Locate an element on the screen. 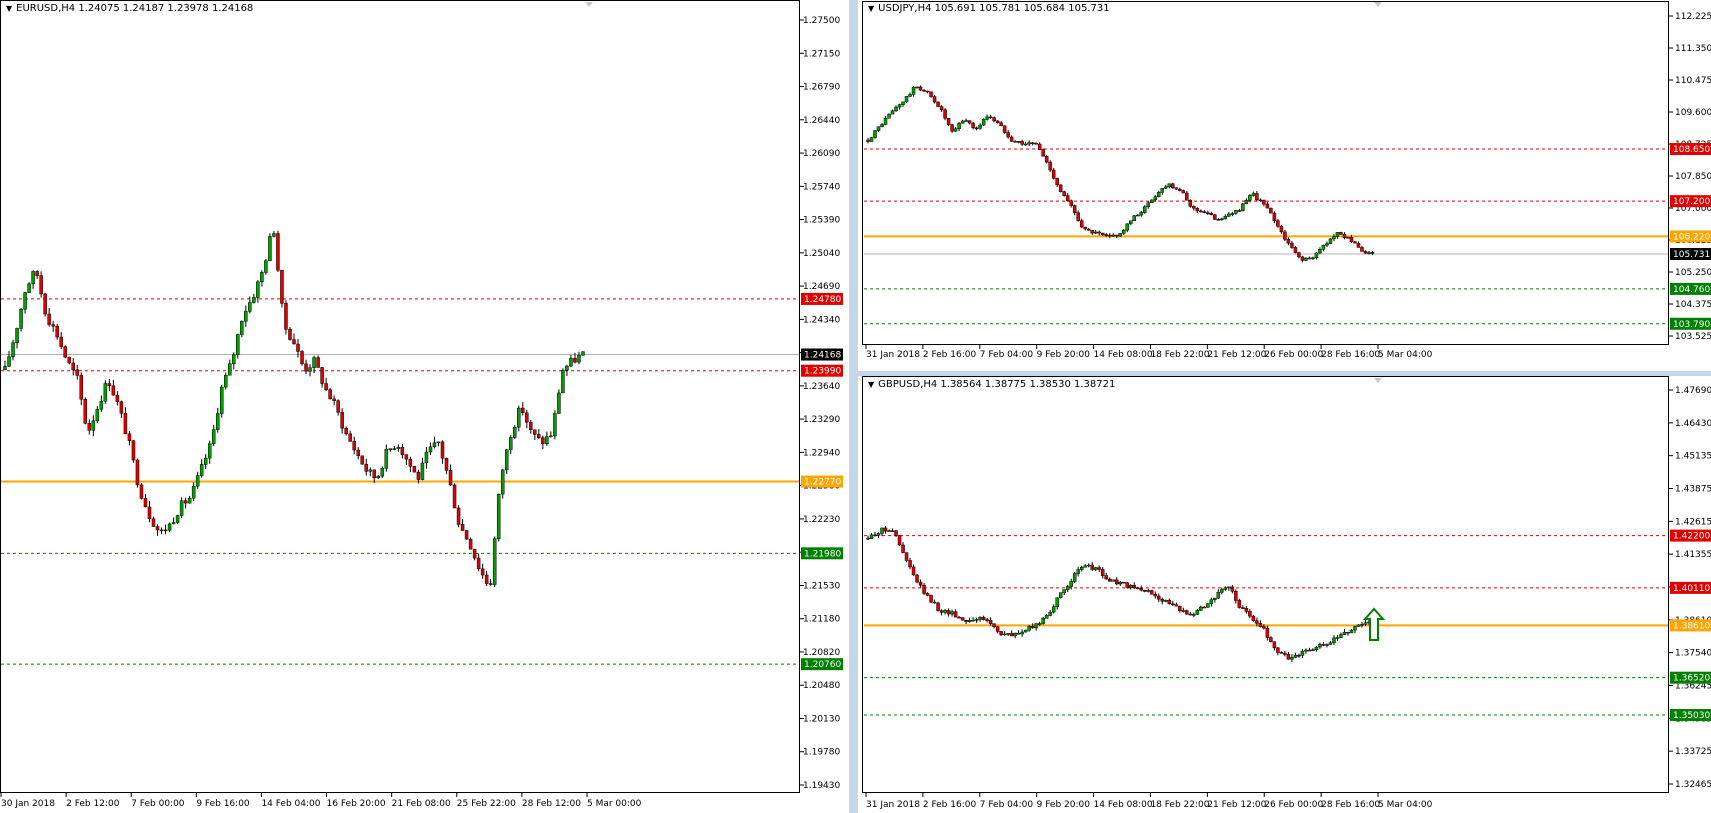  eurusd-price-label: 1.19780 is located at coordinates (821, 753).